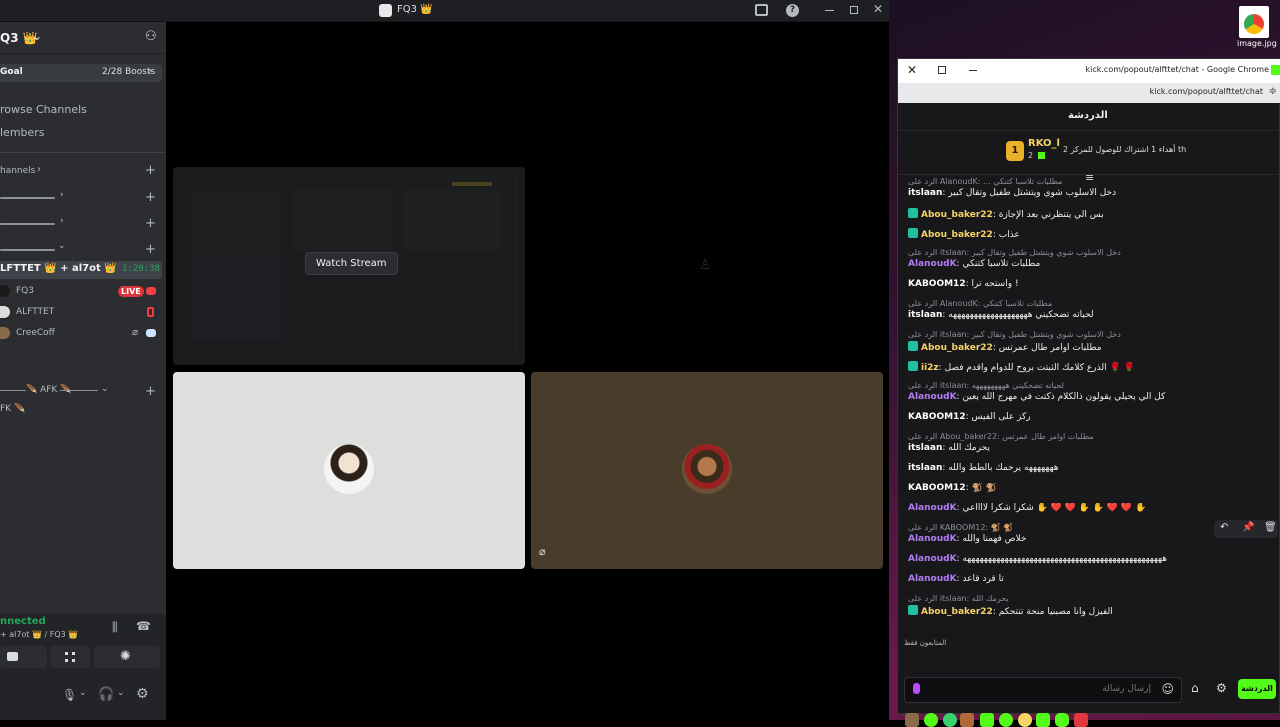  I want to click on voice-member-name: ALFTTET, so click(35, 312).